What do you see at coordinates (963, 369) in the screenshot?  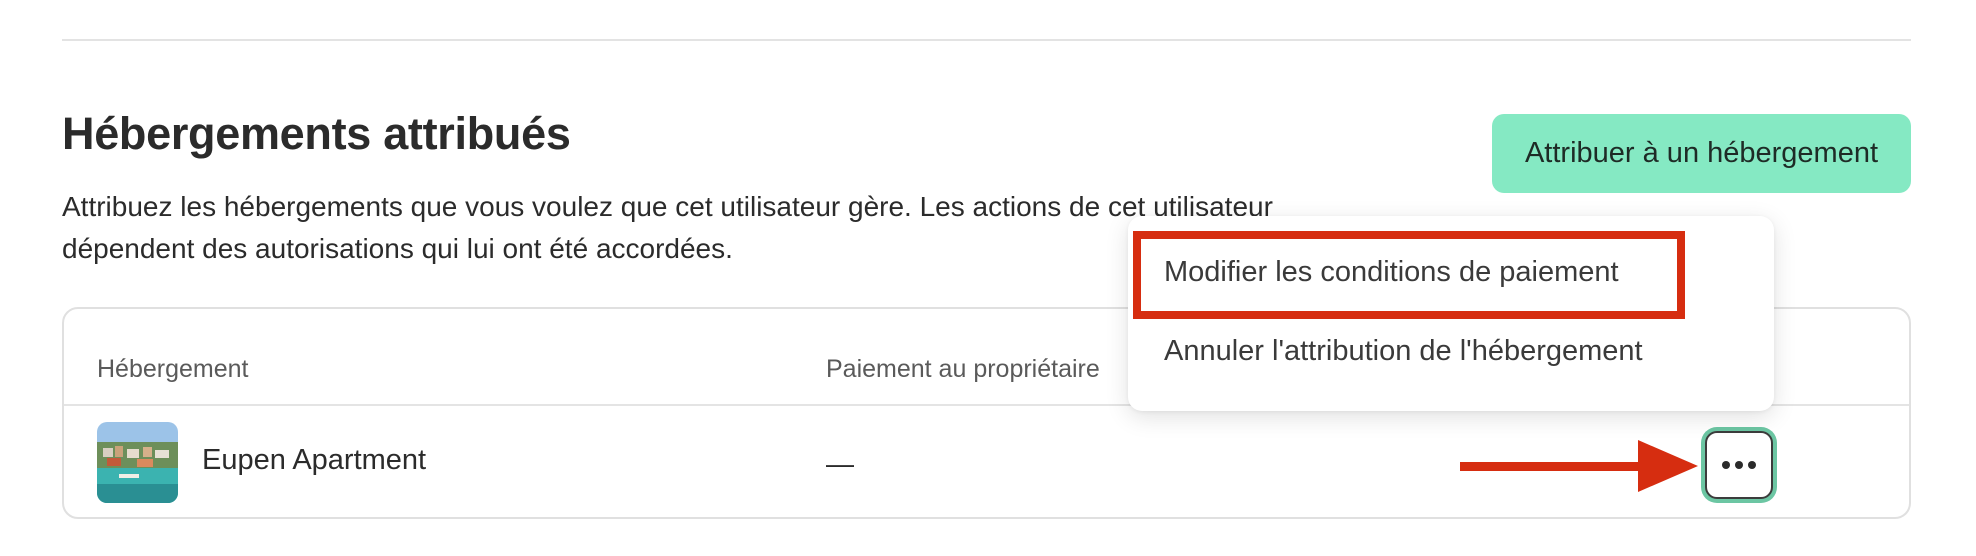 I see `column-header-payment: Paiement au propriétaire` at bounding box center [963, 369].